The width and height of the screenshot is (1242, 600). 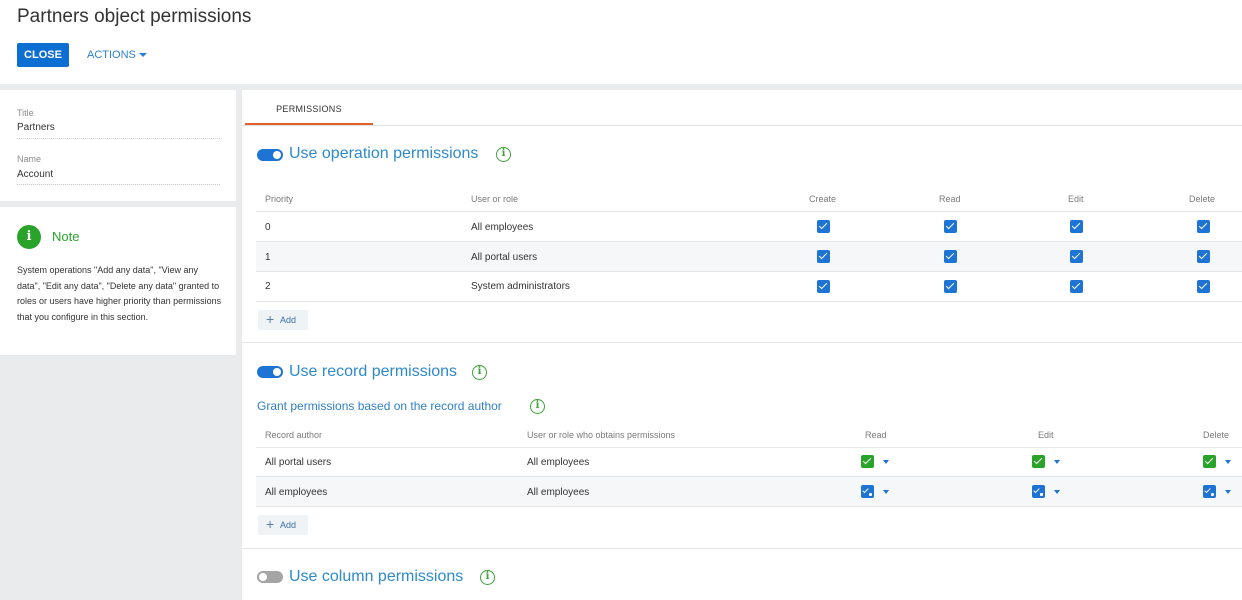 What do you see at coordinates (503, 154) in the screenshot?
I see `operation-permissions-info-icon: i` at bounding box center [503, 154].